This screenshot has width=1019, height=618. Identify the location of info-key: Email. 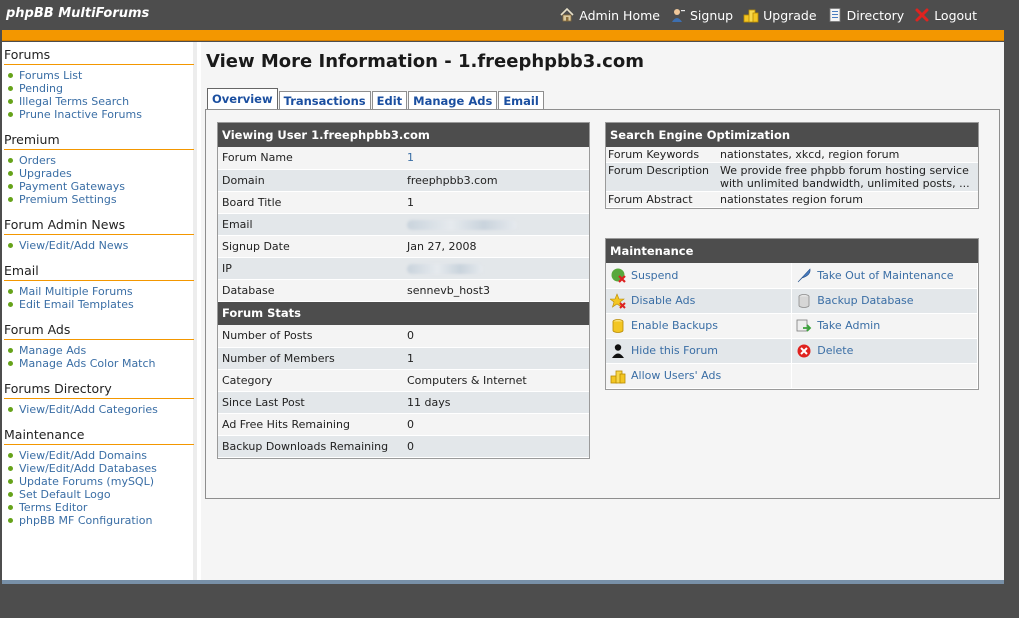
(310, 224).